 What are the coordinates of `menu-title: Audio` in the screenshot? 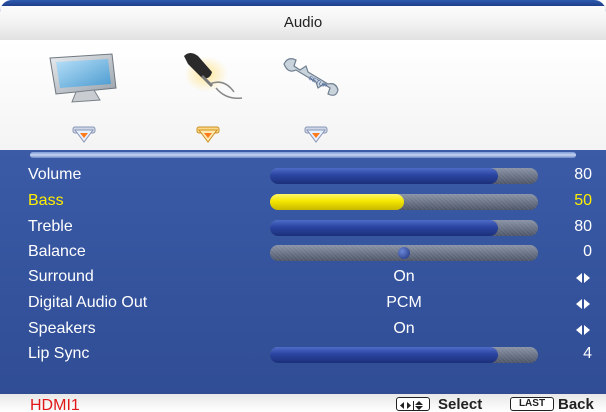 It's located at (303, 22).